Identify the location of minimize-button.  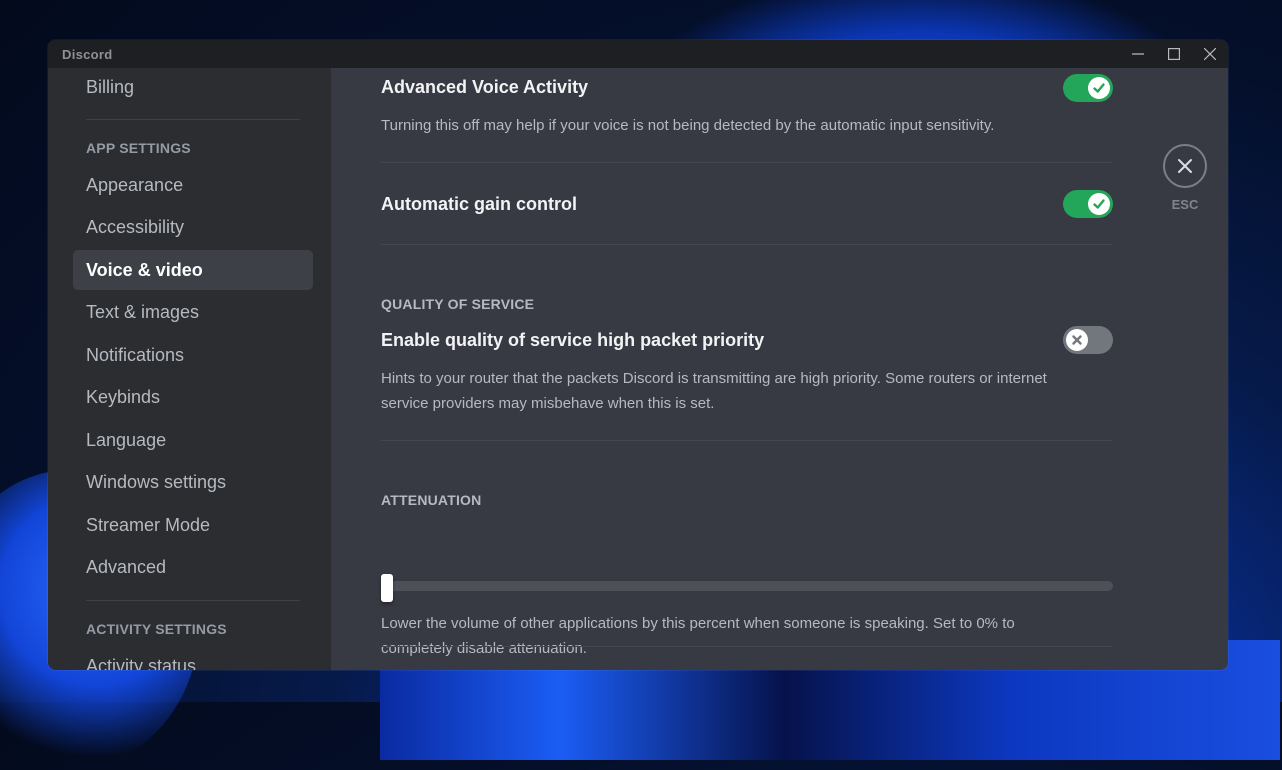
(1138, 54).